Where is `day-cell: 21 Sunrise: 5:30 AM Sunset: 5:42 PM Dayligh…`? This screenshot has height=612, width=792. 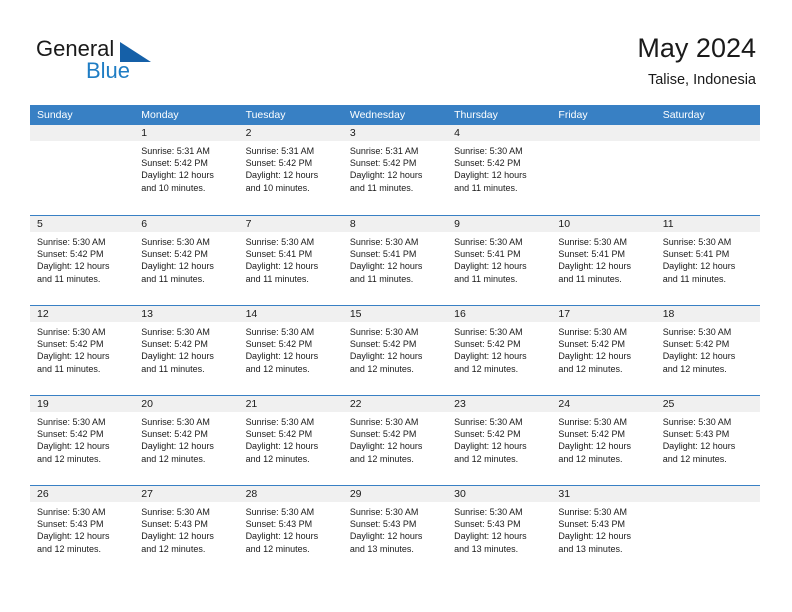 day-cell: 21 Sunrise: 5:30 AM Sunset: 5:42 PM Dayligh… is located at coordinates (290, 440).